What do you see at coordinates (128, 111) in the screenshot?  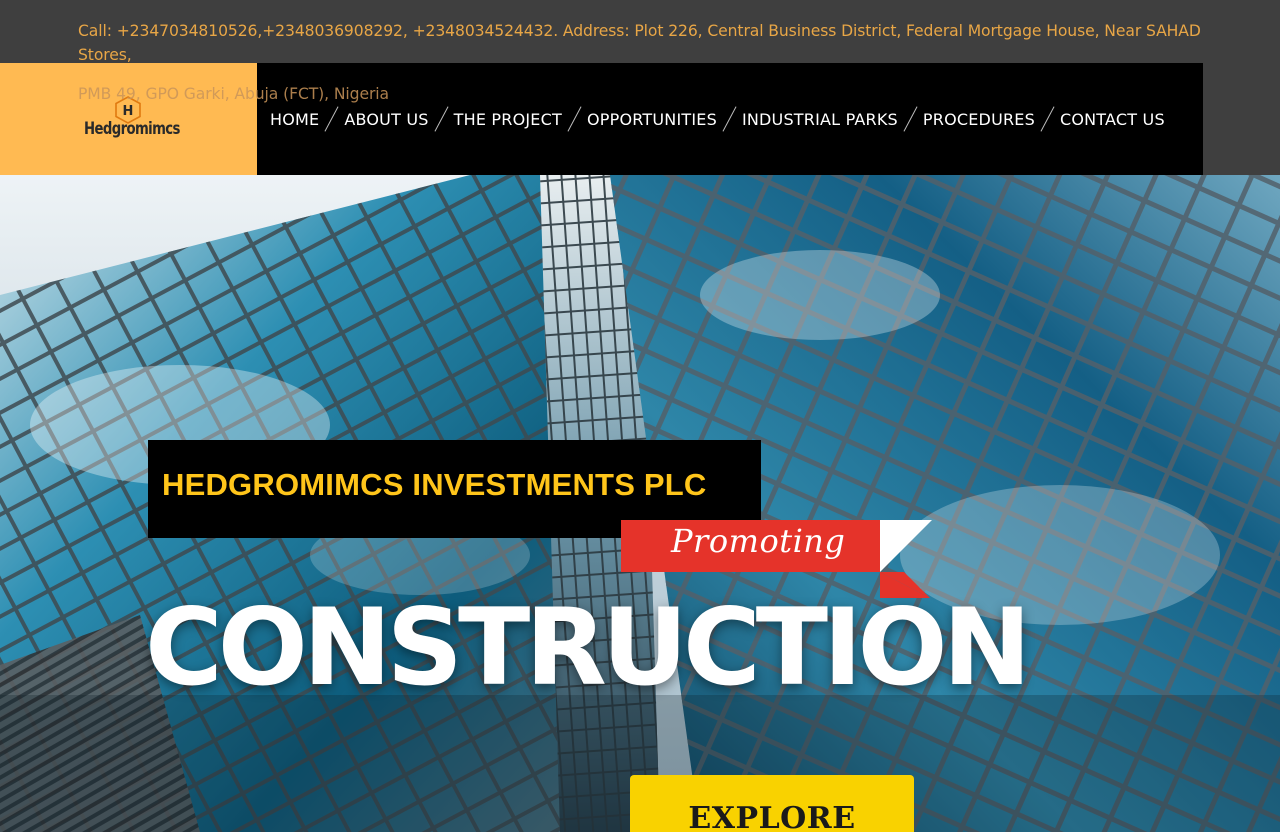 I see `logo-letter: H` at bounding box center [128, 111].